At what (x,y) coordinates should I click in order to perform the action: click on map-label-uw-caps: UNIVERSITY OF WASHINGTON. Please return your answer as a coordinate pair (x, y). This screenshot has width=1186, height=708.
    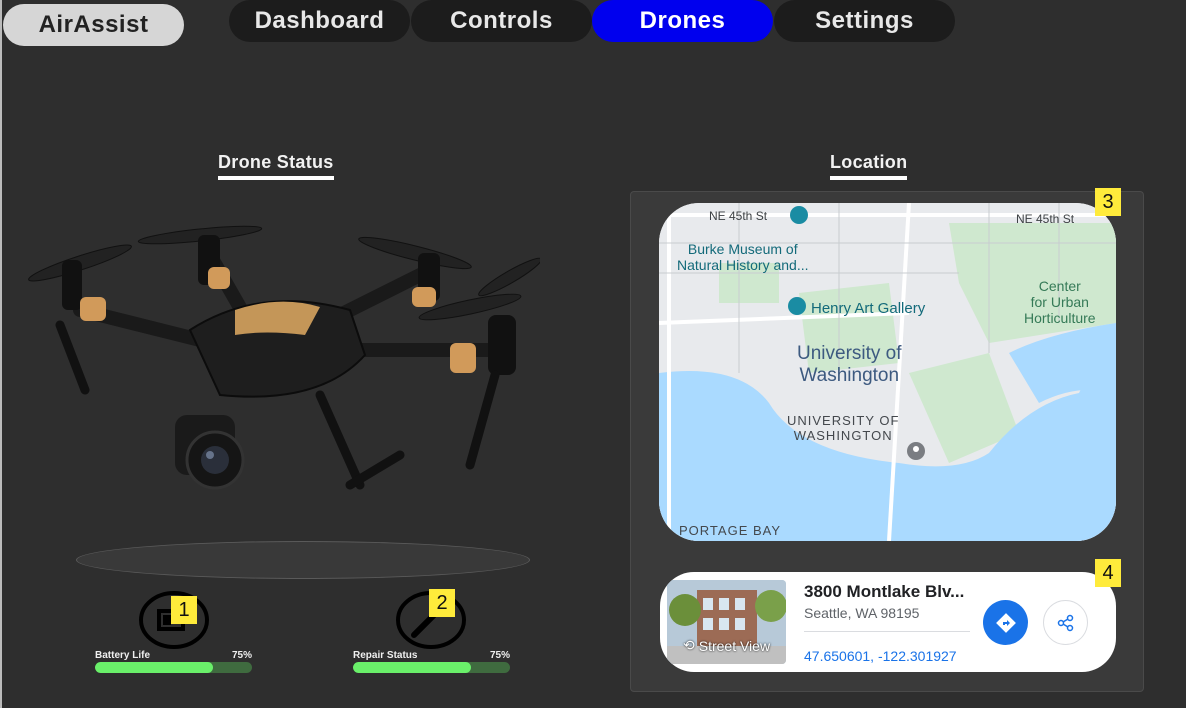
    Looking at the image, I should click on (843, 428).